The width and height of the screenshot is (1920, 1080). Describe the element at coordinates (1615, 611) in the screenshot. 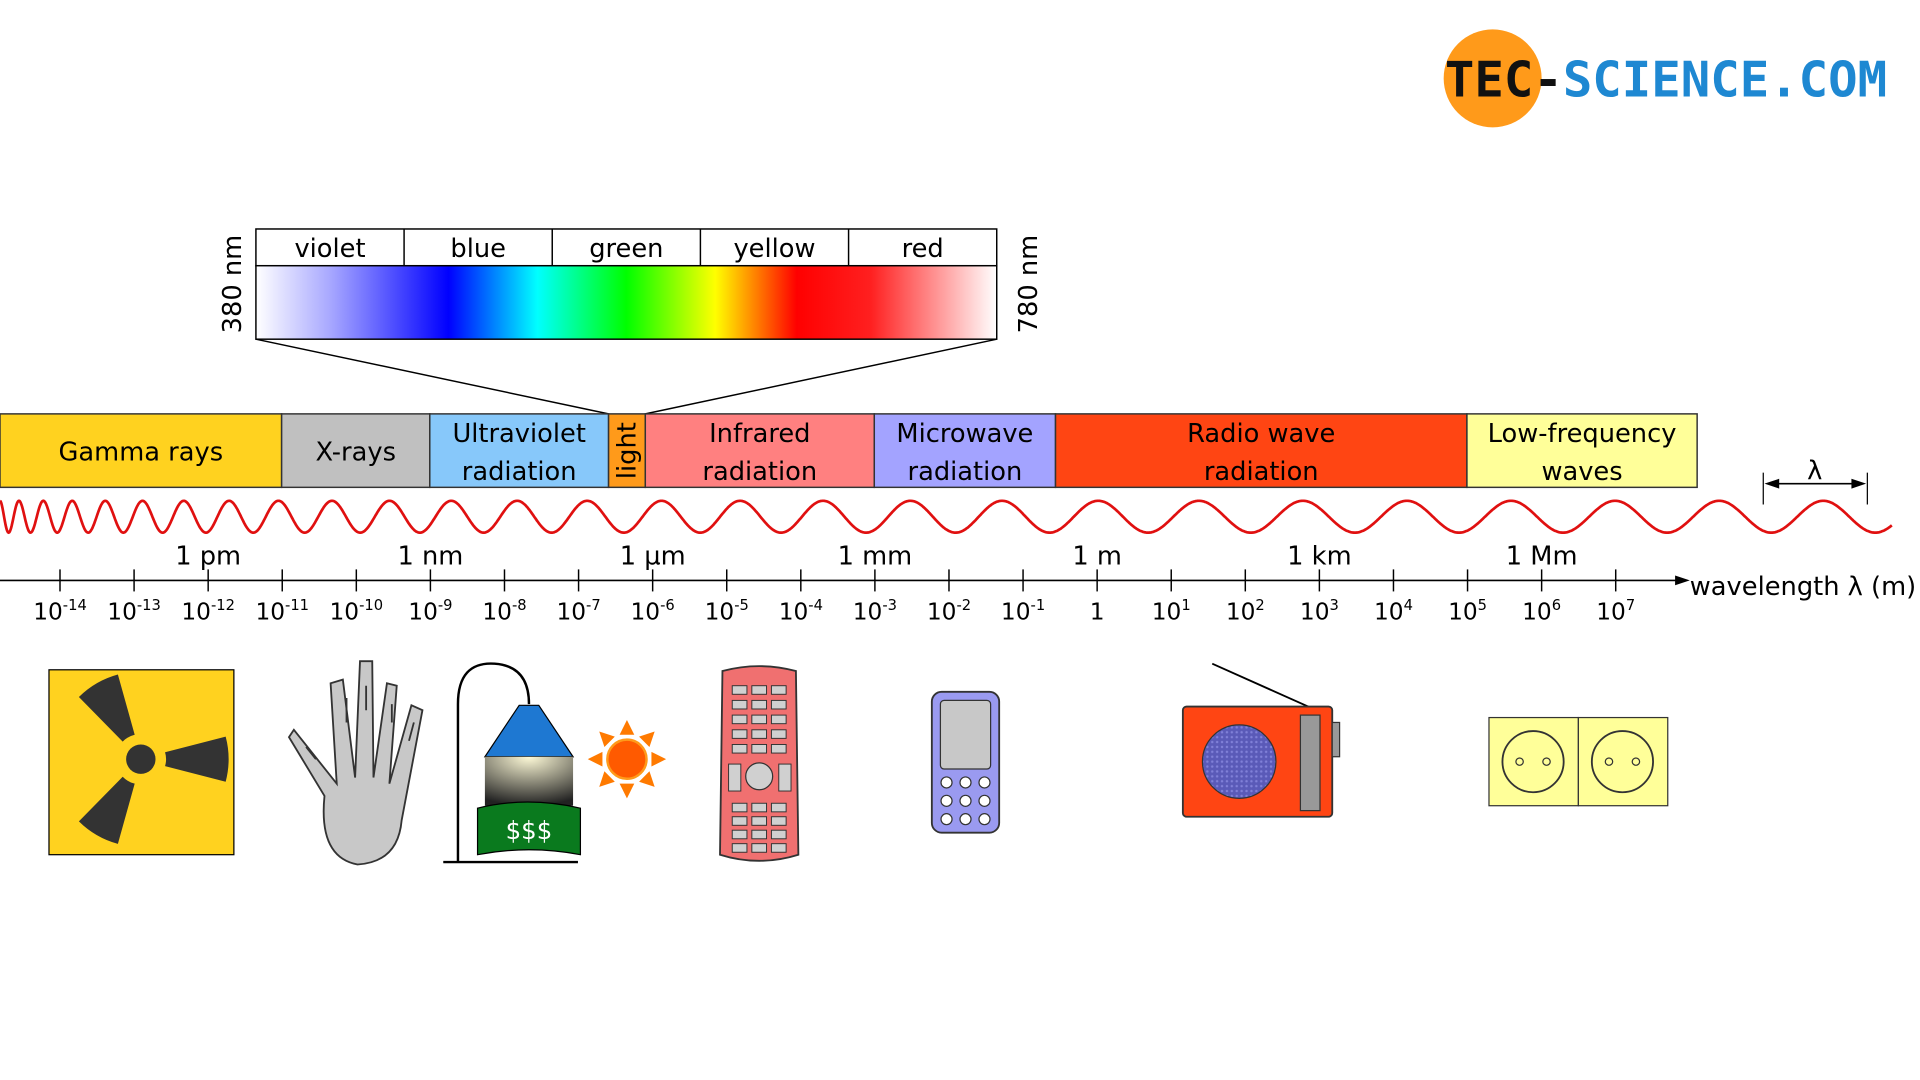

I see `tick-label: 107` at that location.